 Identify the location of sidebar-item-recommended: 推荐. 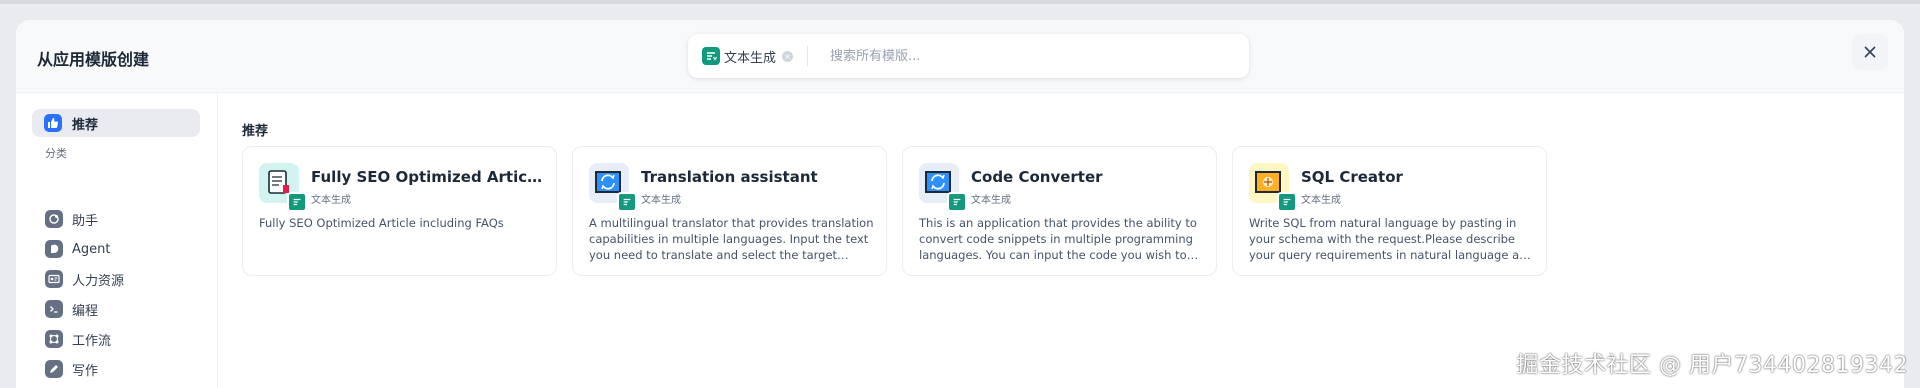
(116, 123).